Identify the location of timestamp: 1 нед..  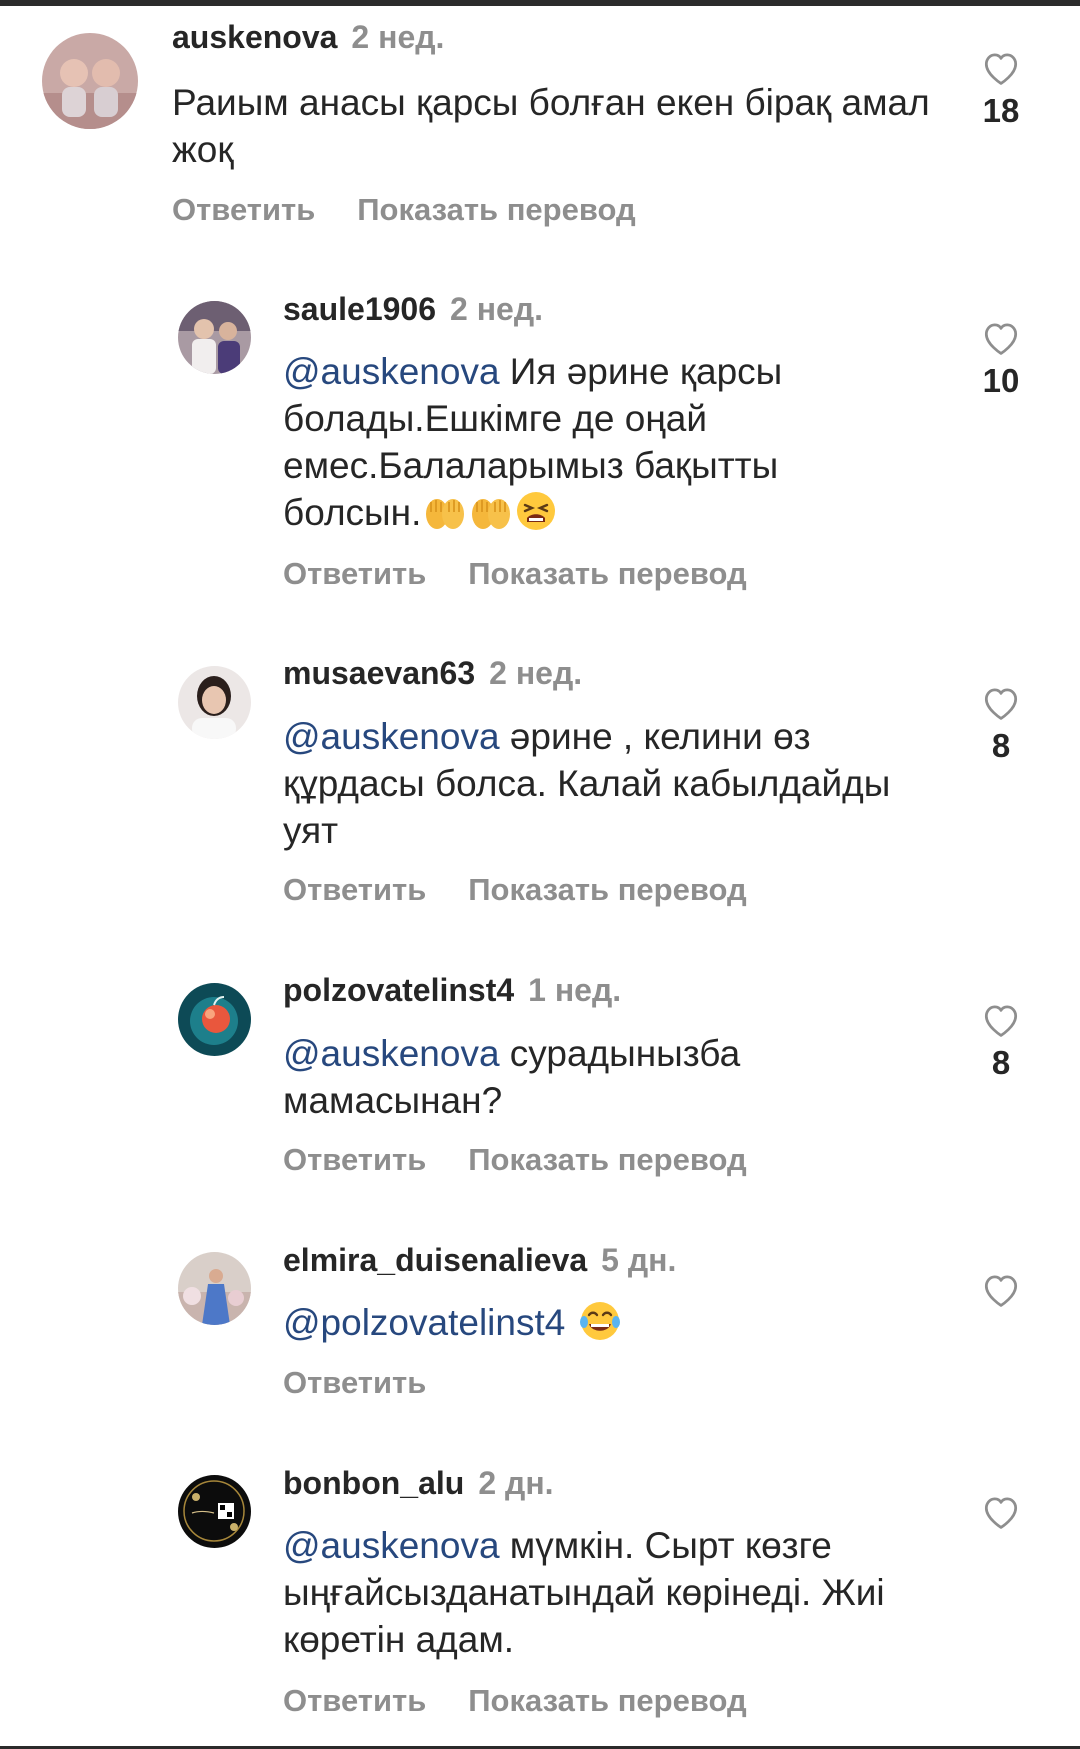
(575, 990).